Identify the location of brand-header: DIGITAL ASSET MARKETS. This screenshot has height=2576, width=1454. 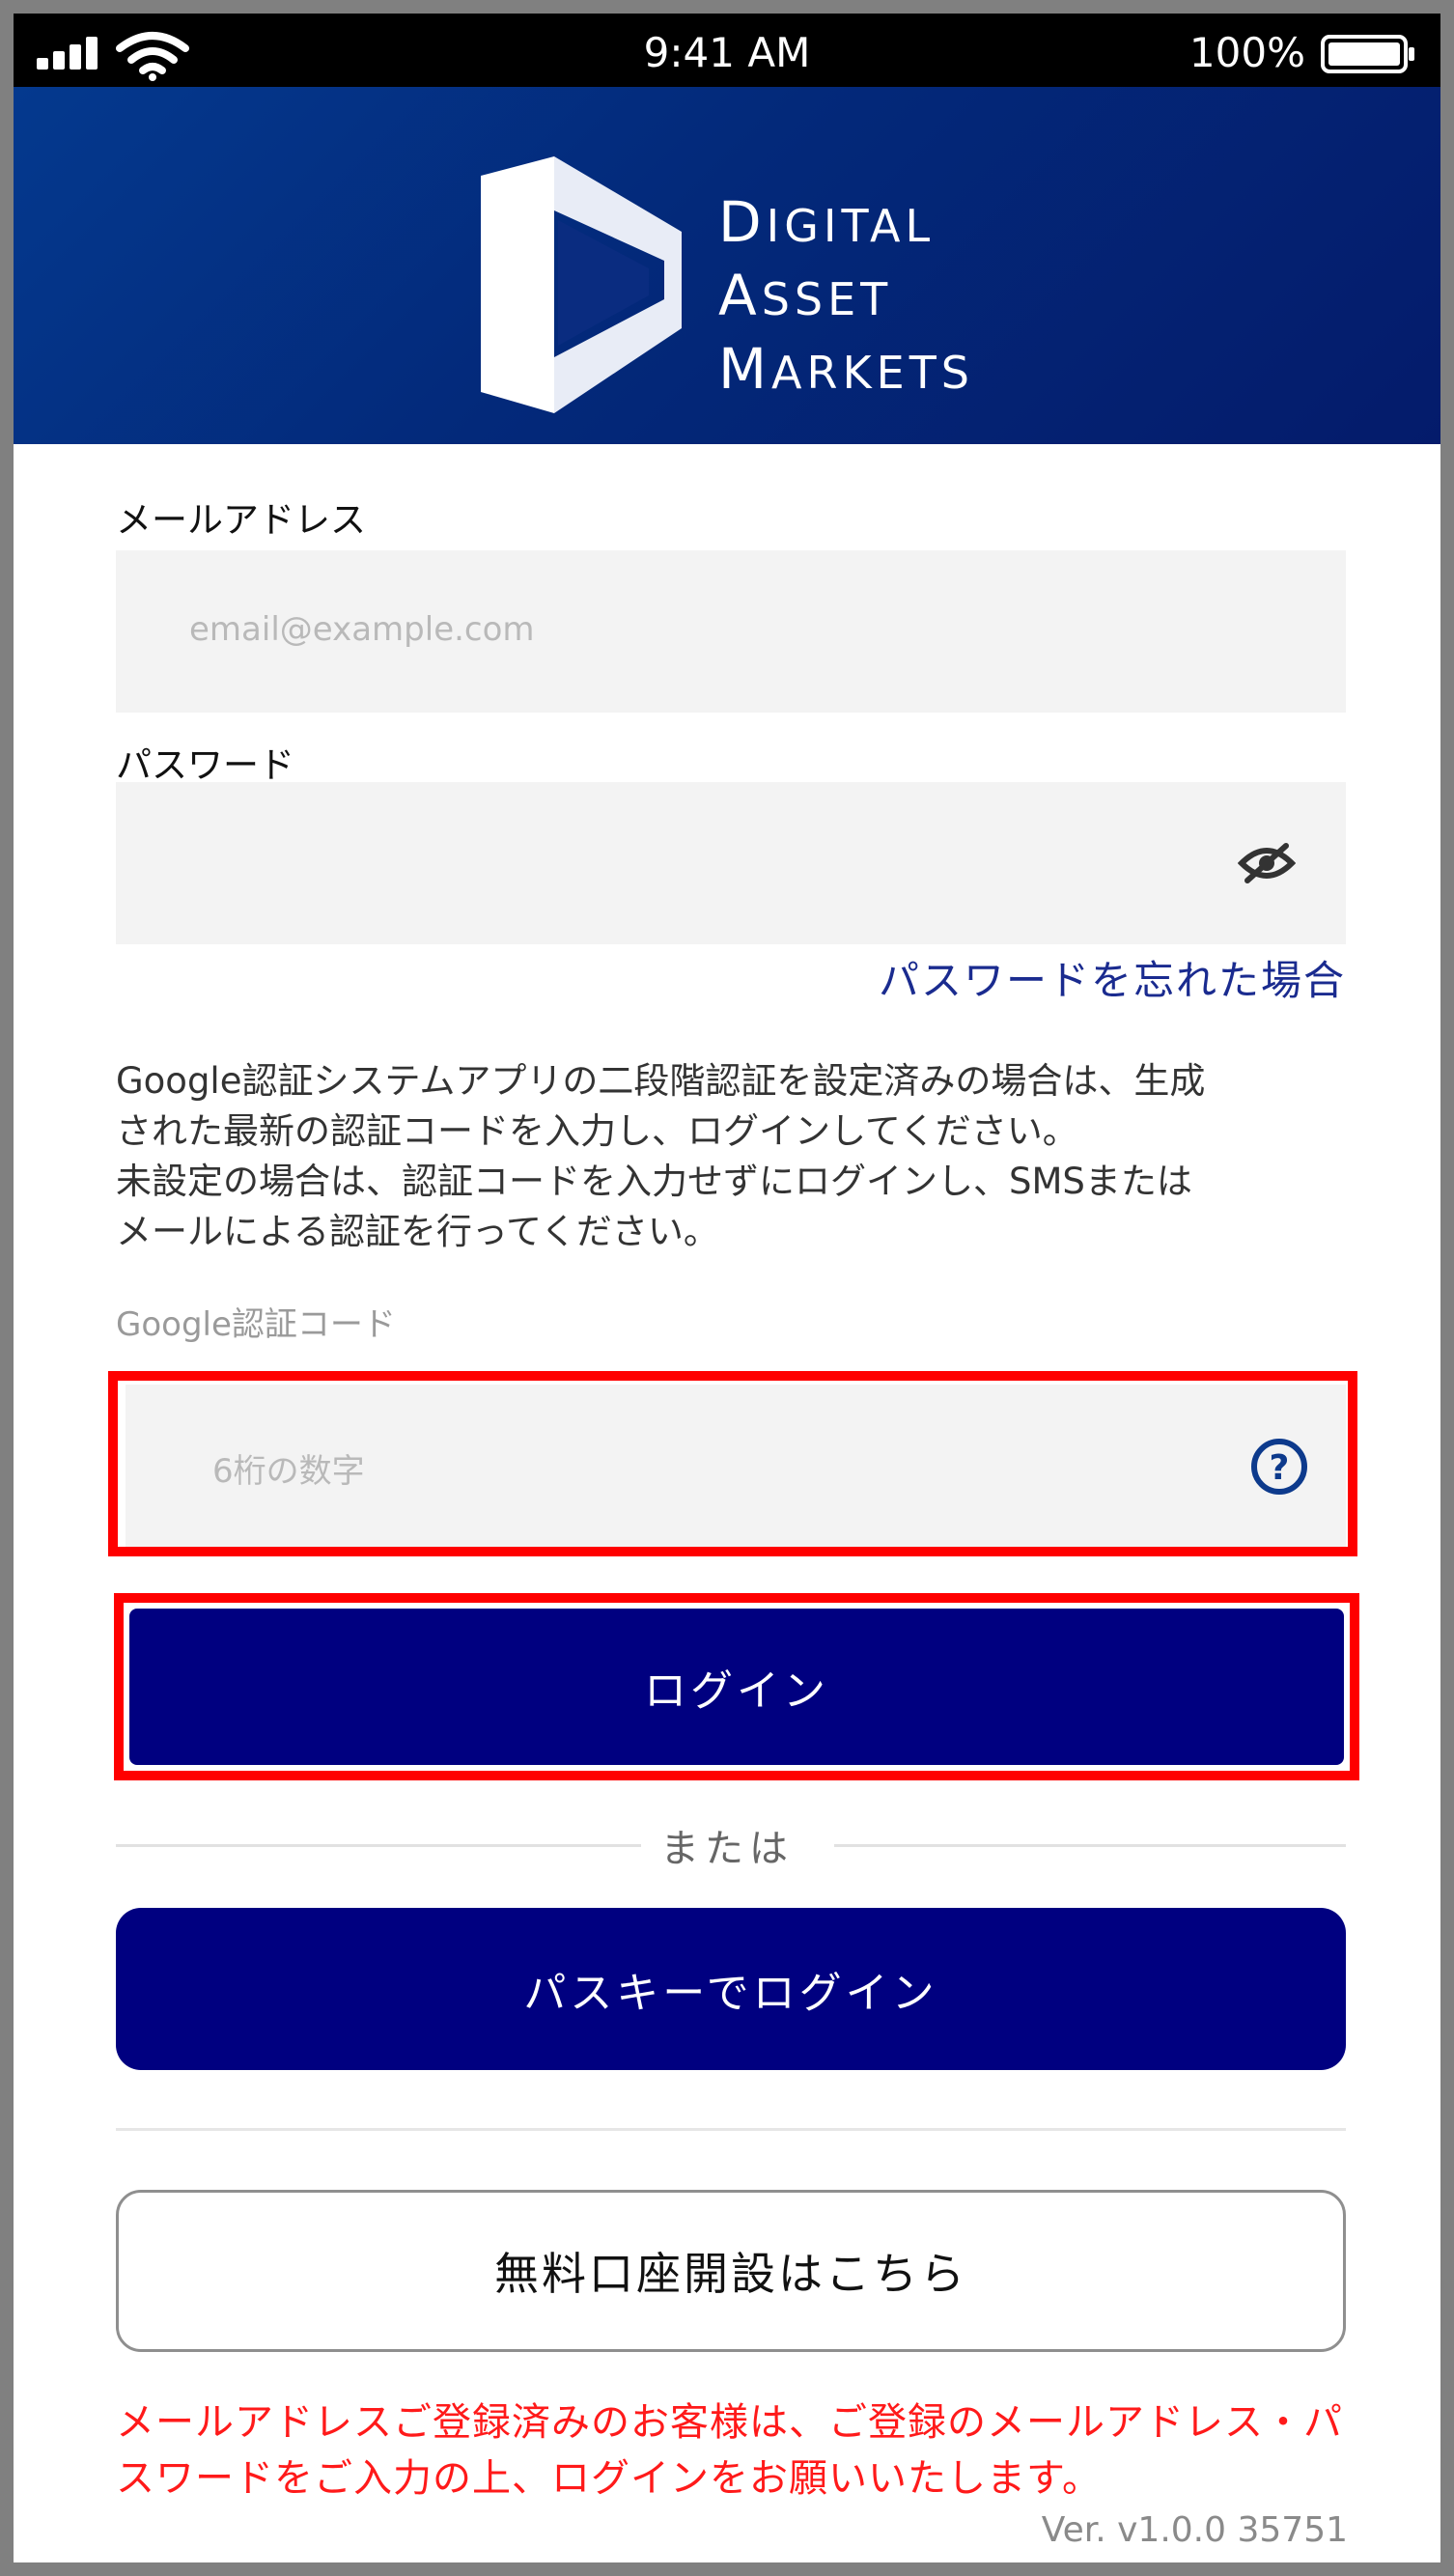
(727, 266).